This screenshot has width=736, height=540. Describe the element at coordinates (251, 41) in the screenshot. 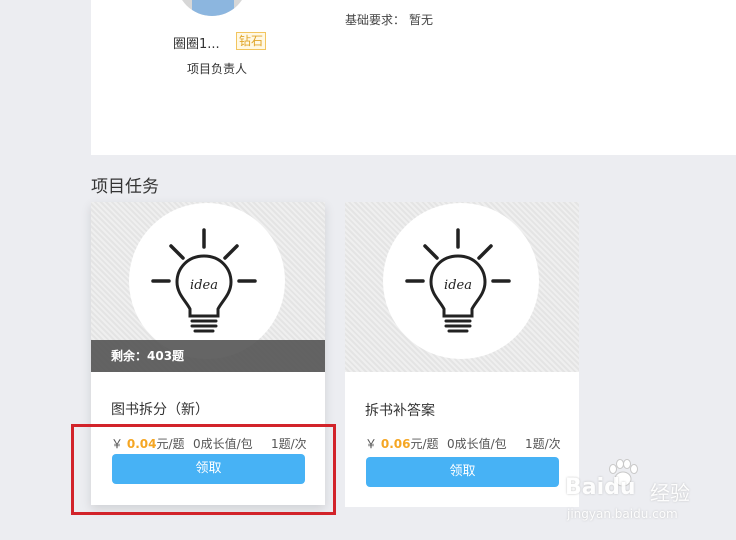

I see `diamond-badge: 钻石` at that location.